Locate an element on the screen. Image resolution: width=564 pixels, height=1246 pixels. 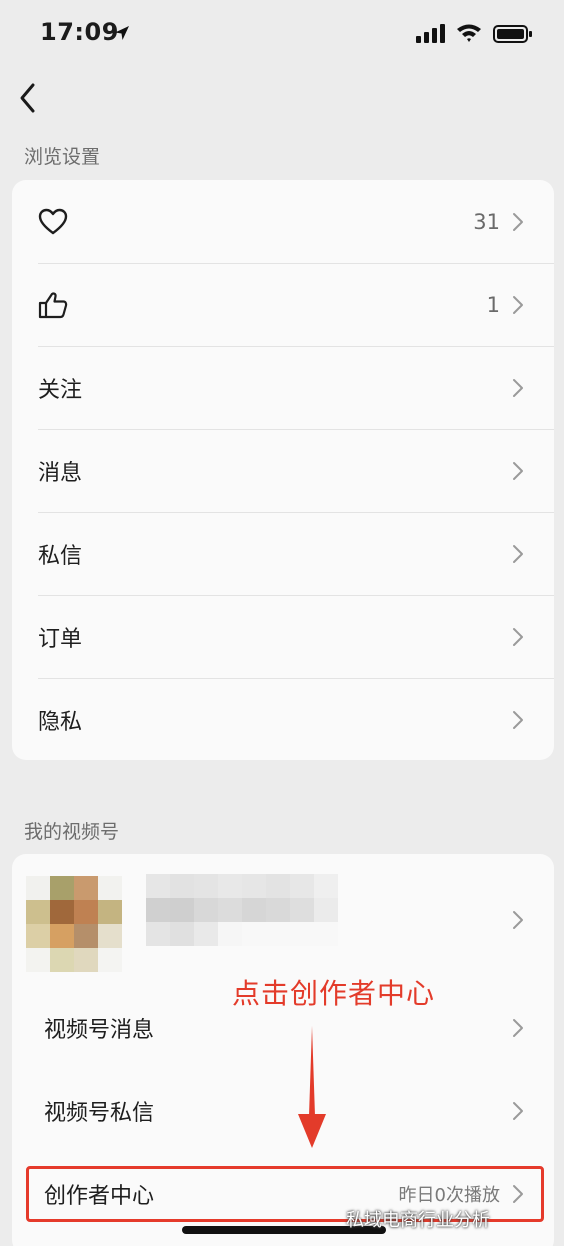
status-bar: 17:09 is located at coordinates (282, 35).